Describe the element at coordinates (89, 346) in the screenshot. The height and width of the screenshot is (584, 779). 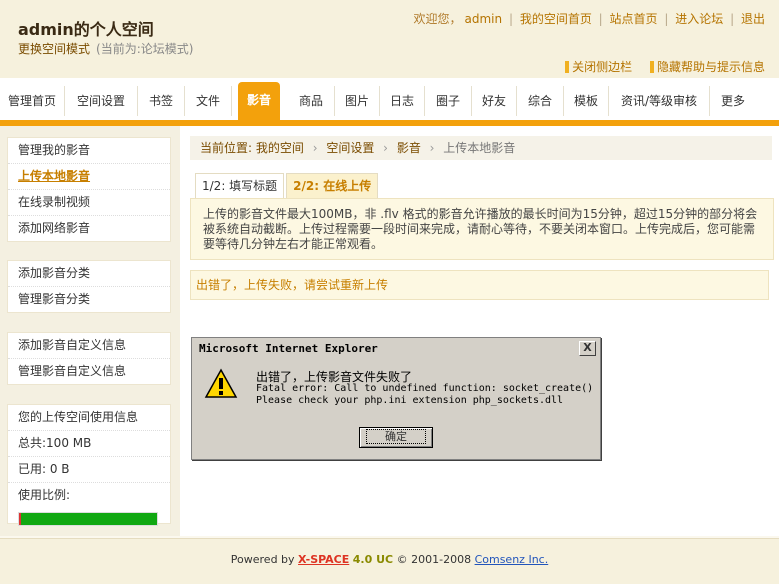
I see `sidebar-item-add-custom: 添加影音自定义信息` at that location.